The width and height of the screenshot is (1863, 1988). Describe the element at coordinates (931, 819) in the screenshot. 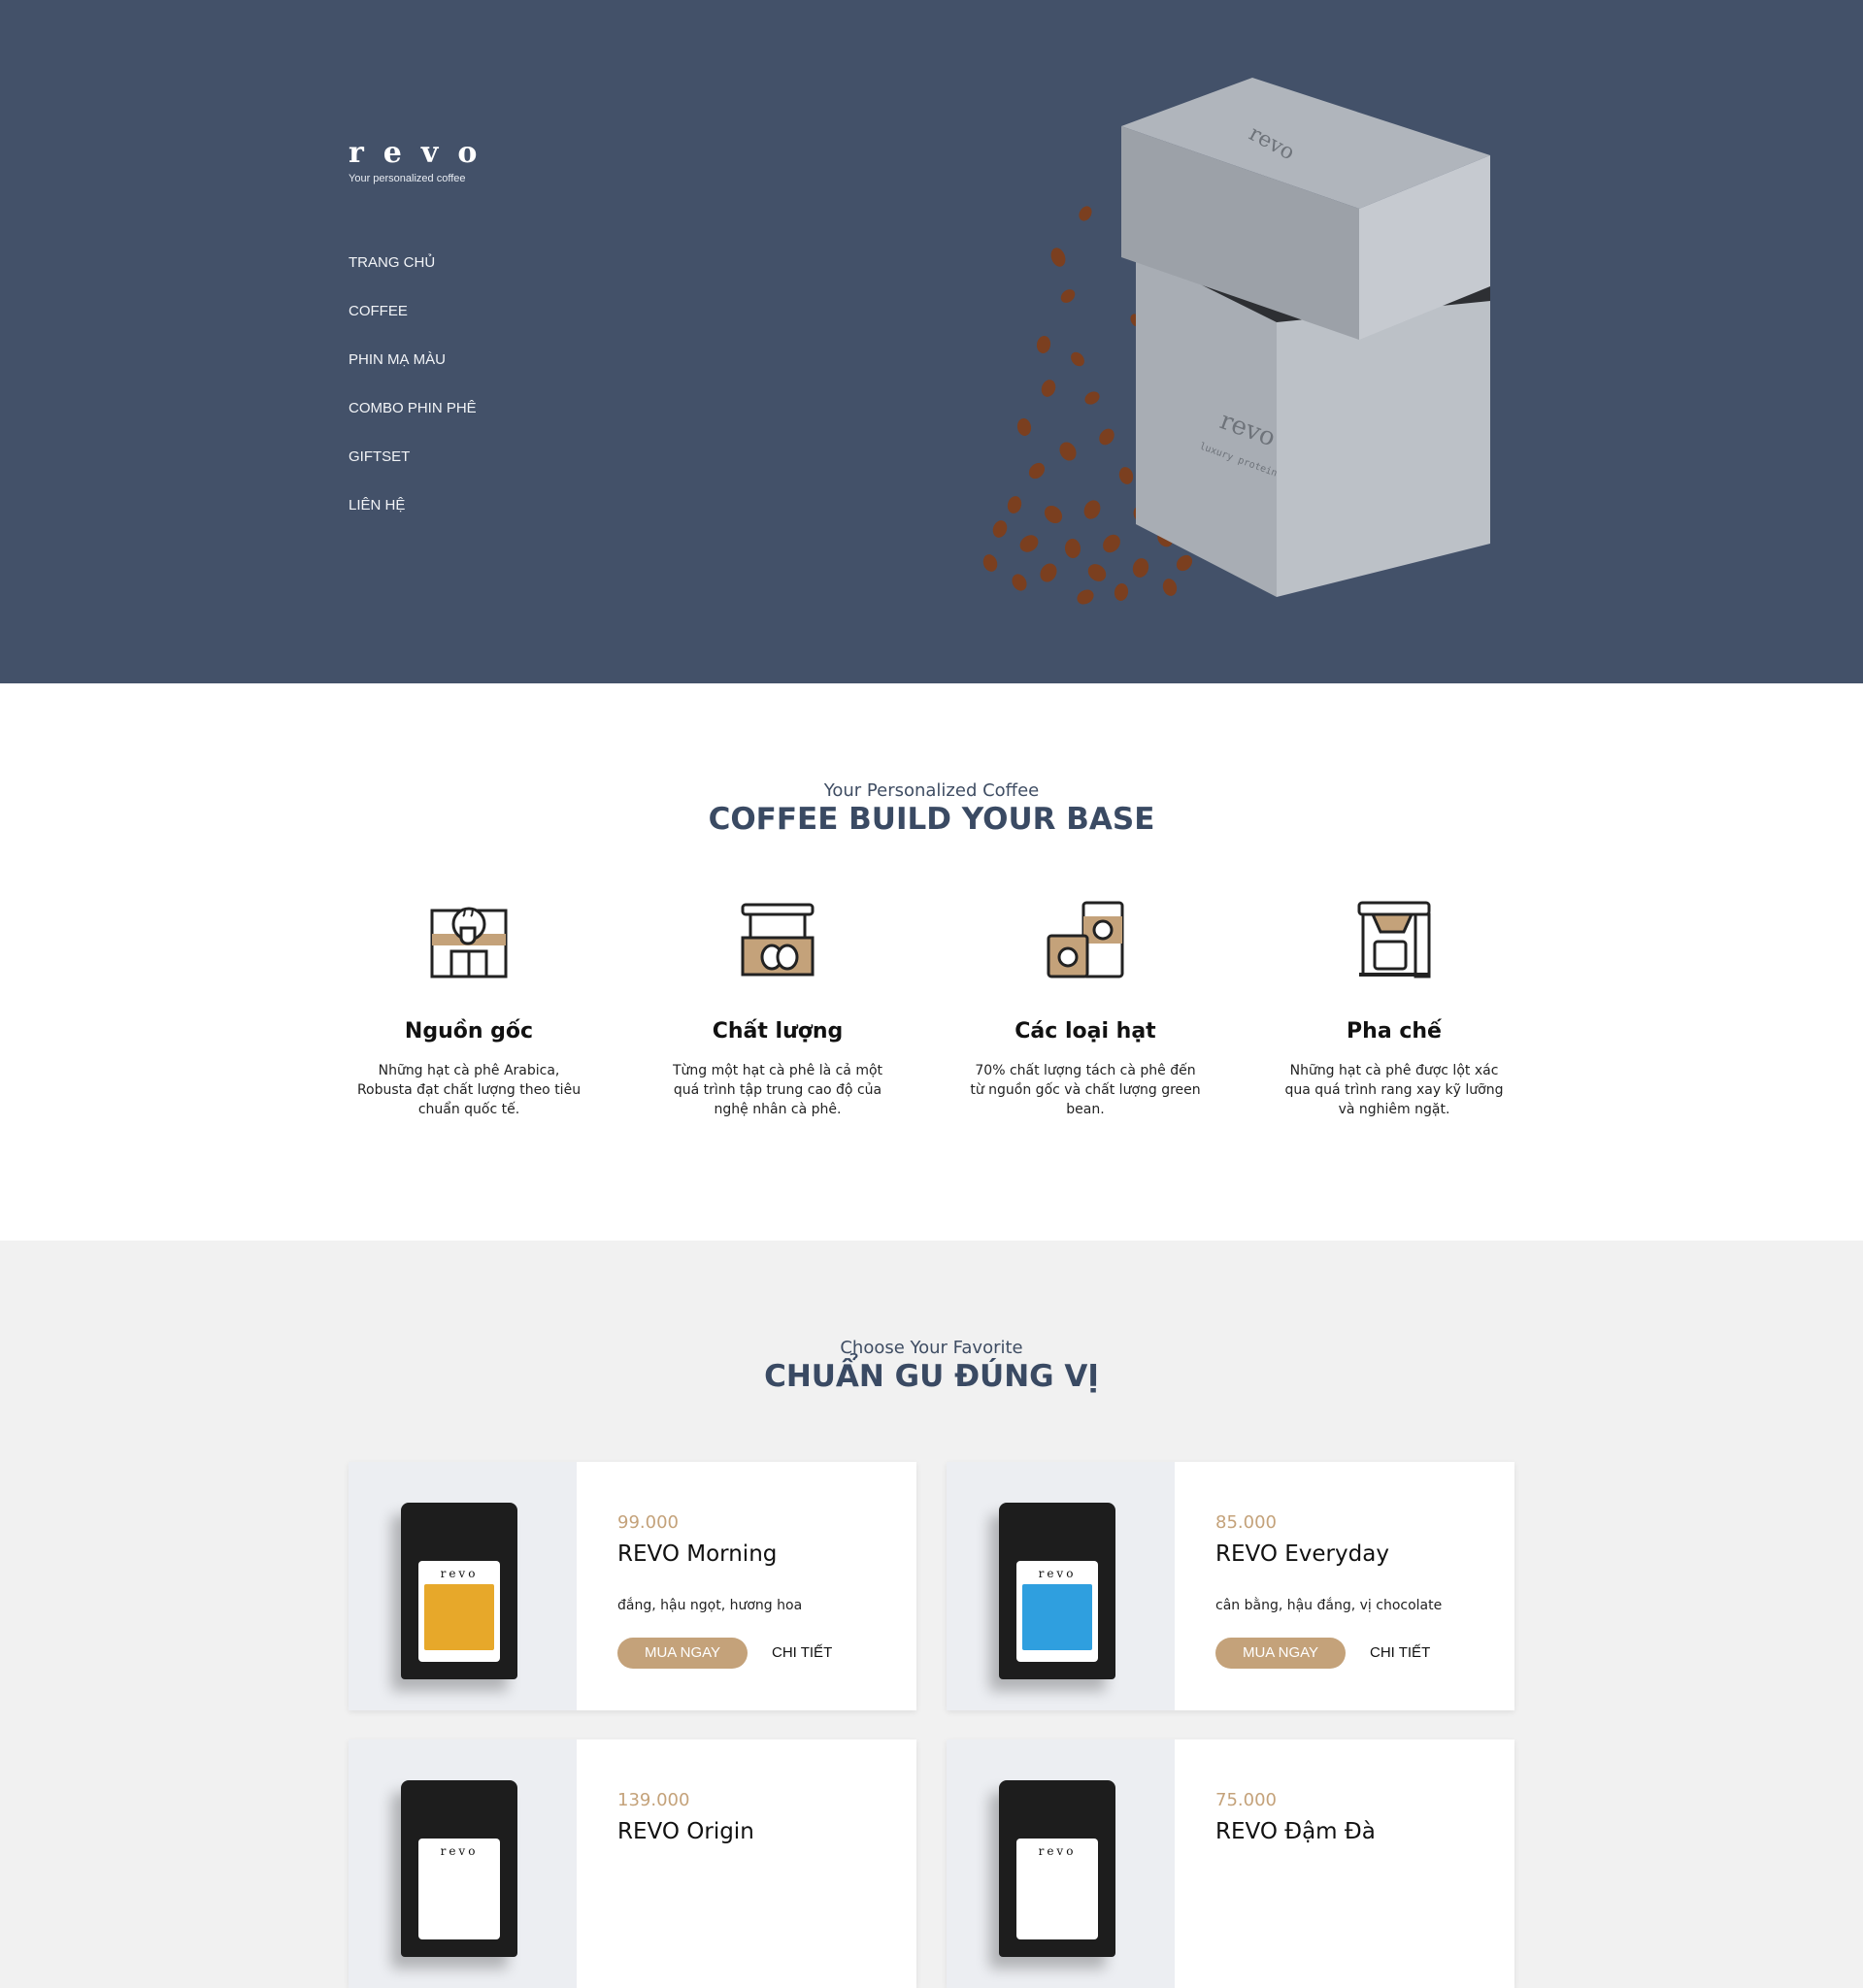

I see `features-title: COFFEE BUILD YOUR BASE` at that location.